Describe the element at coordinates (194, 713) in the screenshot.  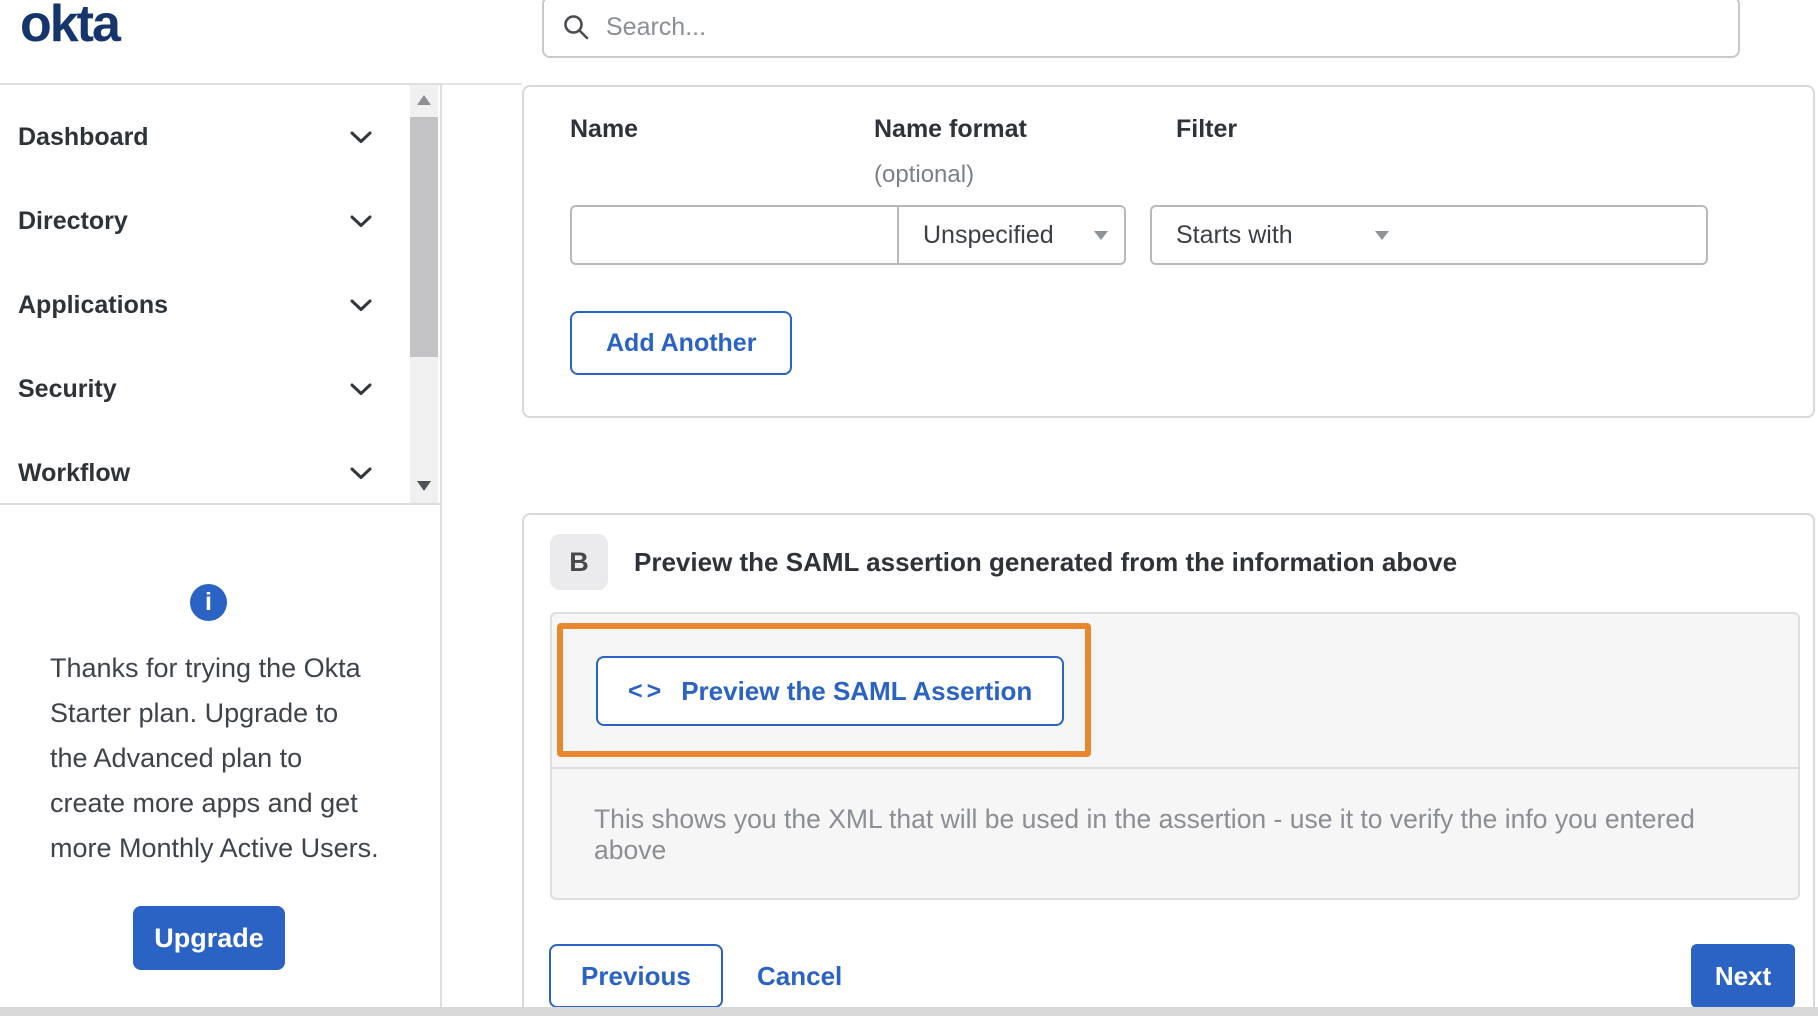
I see `trial-line: Starter plan. Upgrade to` at that location.